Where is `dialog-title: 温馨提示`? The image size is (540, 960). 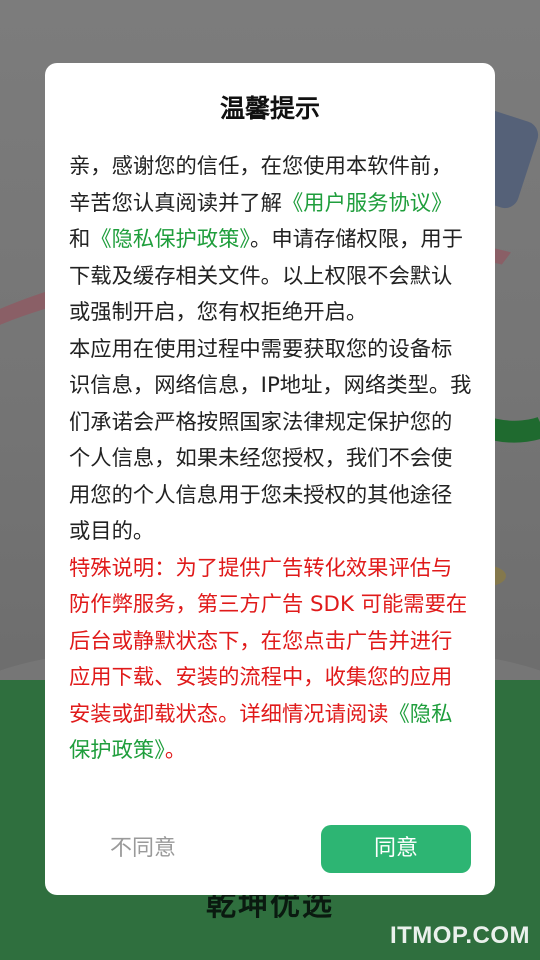 dialog-title: 温馨提示 is located at coordinates (269, 108).